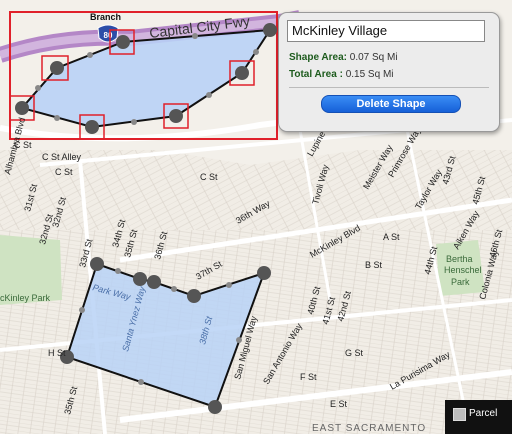  I want to click on street-label: H St, so click(57, 353).